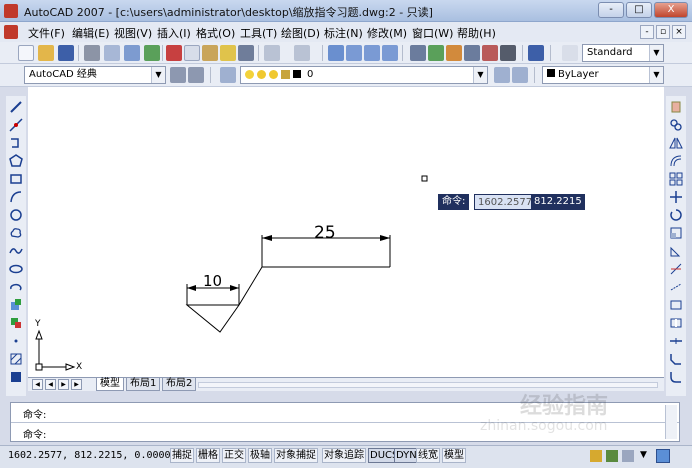 The width and height of the screenshot is (692, 468). Describe the element at coordinates (16, 107) in the screenshot. I see `line-icon` at that location.